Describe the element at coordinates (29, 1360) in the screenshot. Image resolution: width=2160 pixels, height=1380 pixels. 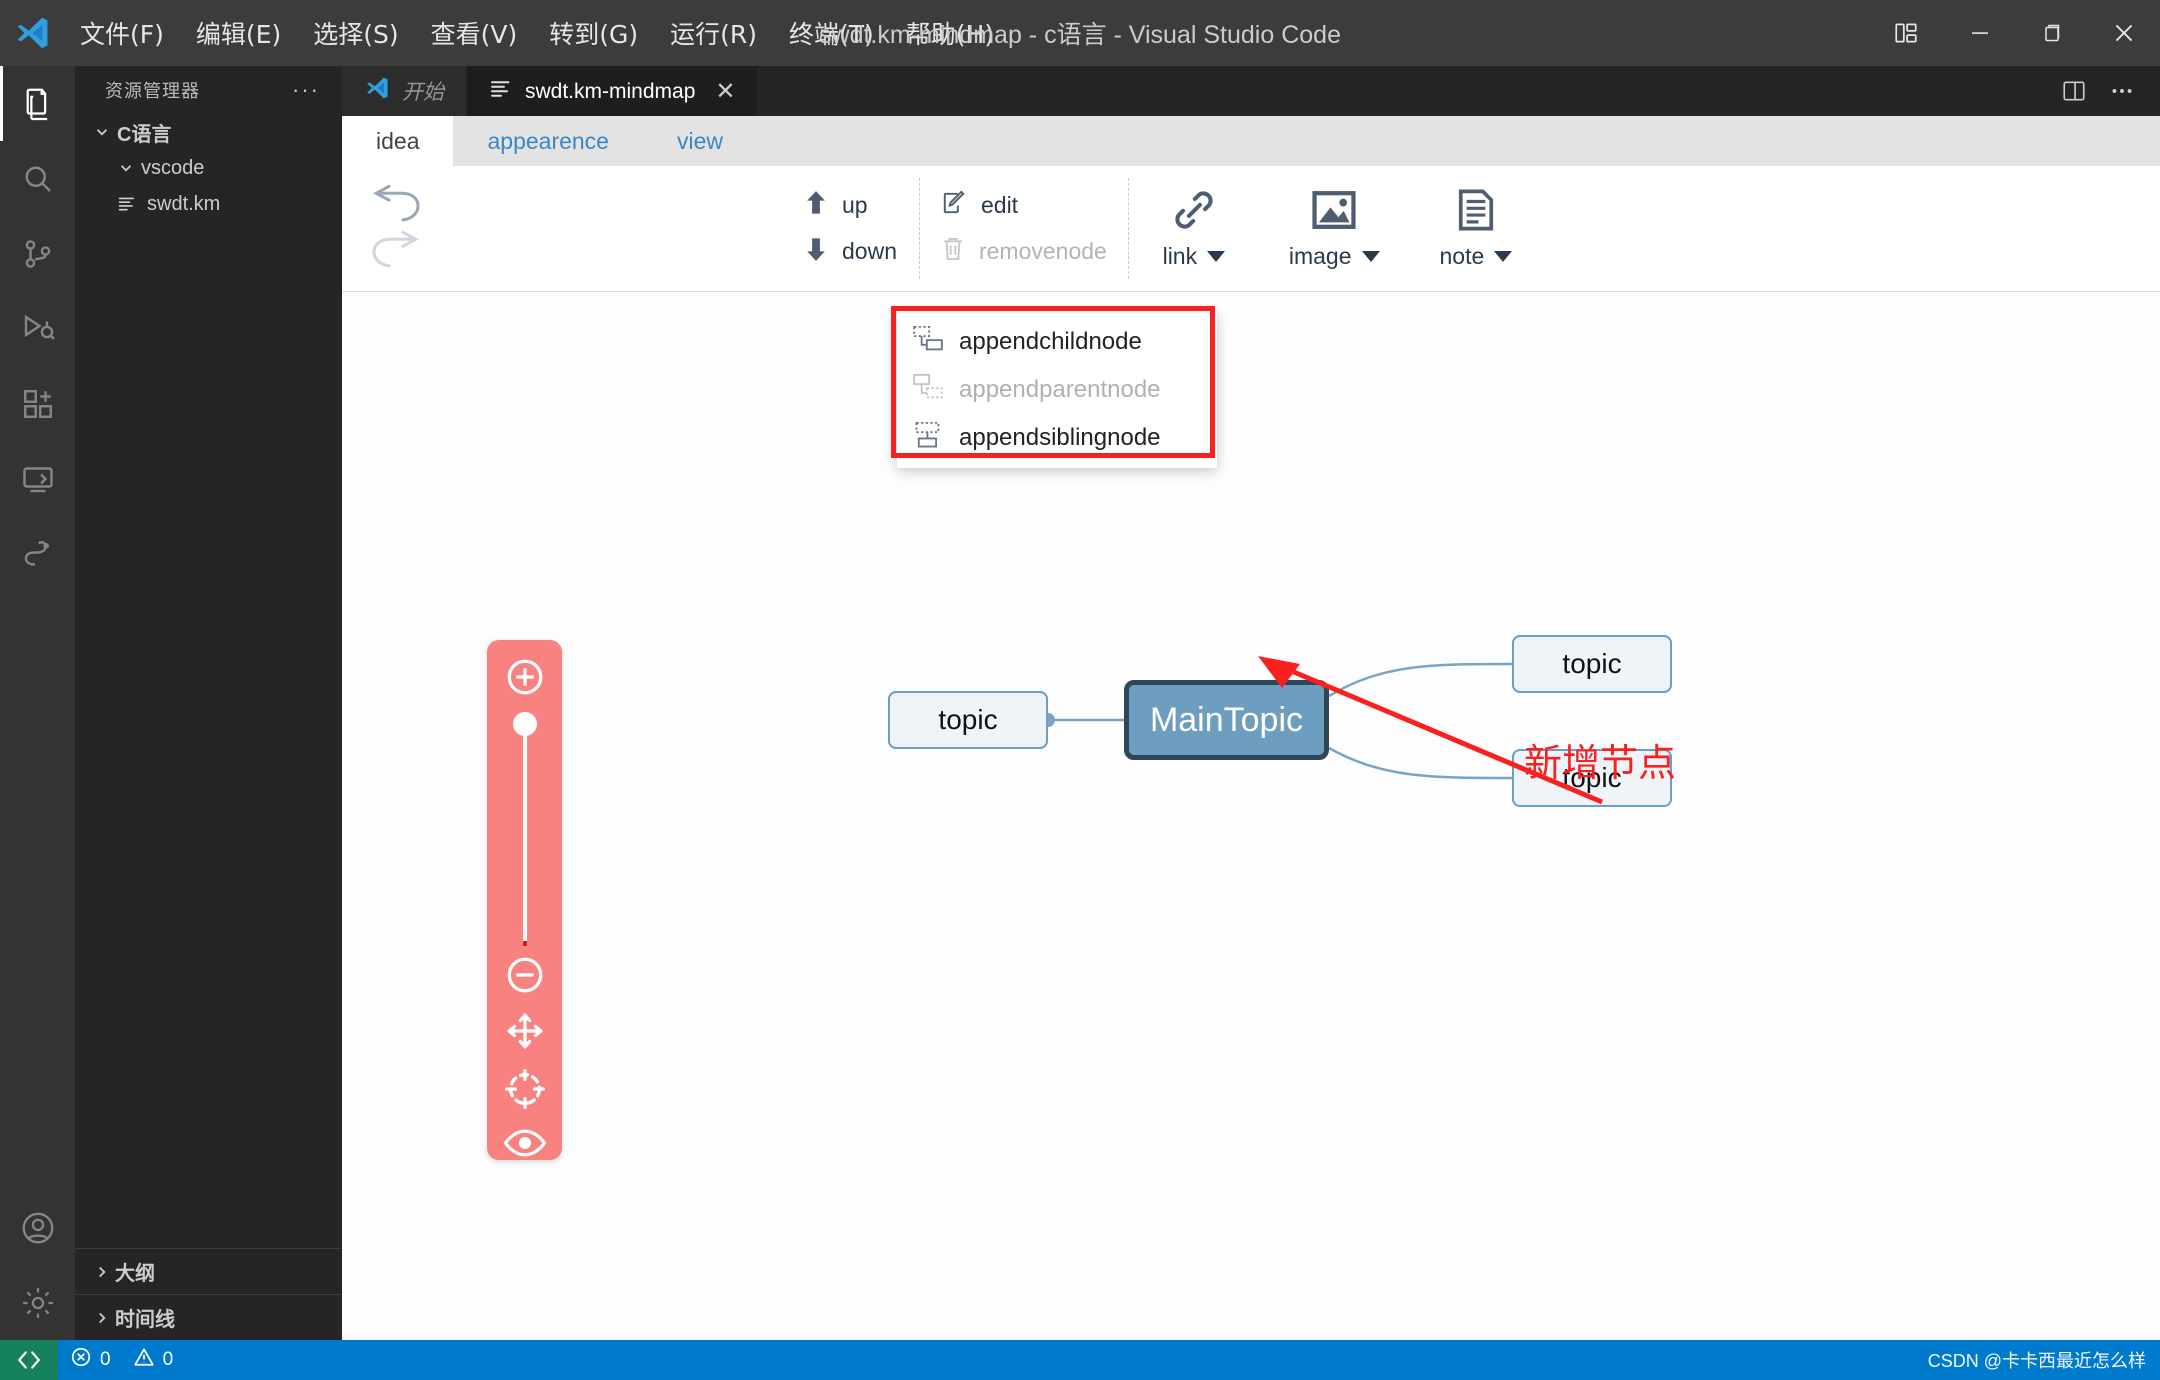
I see `status-remote-icon` at that location.